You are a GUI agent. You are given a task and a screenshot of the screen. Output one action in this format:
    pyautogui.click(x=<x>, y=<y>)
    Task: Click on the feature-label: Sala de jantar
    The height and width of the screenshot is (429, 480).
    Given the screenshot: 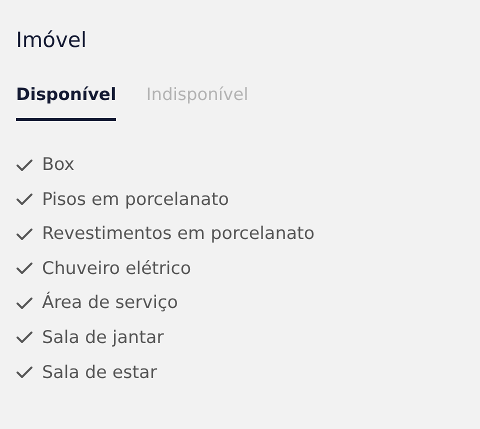 What is the action you would take?
    pyautogui.click(x=103, y=338)
    